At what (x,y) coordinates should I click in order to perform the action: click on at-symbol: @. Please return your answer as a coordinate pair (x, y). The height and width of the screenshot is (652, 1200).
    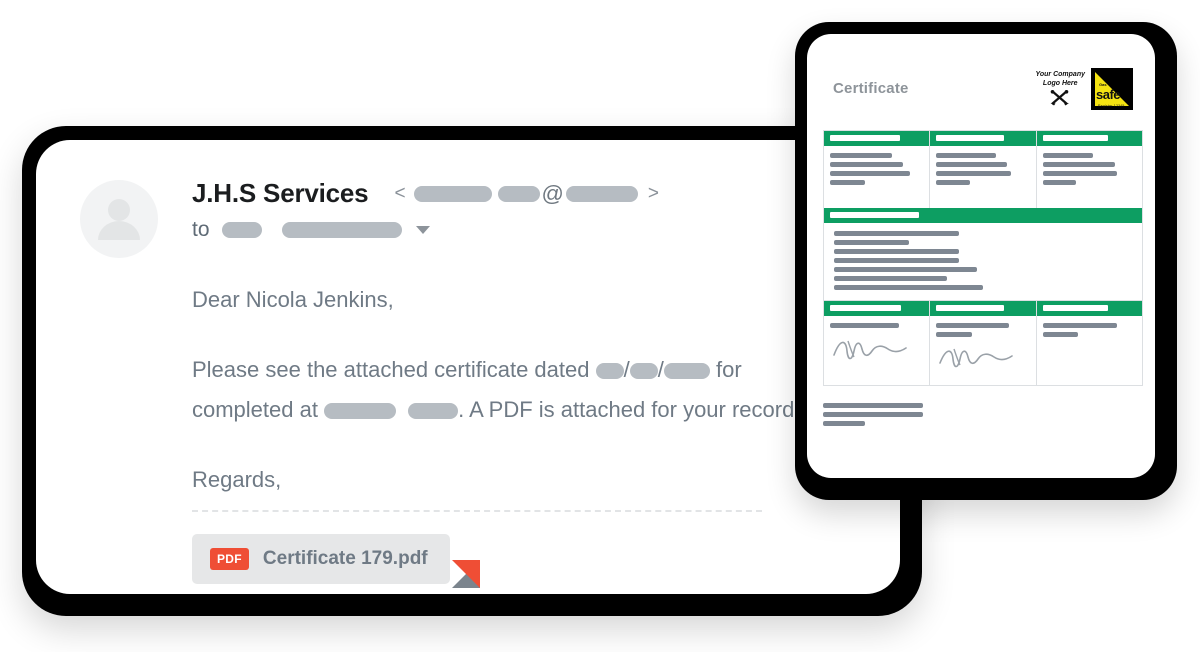
    Looking at the image, I should click on (552, 193).